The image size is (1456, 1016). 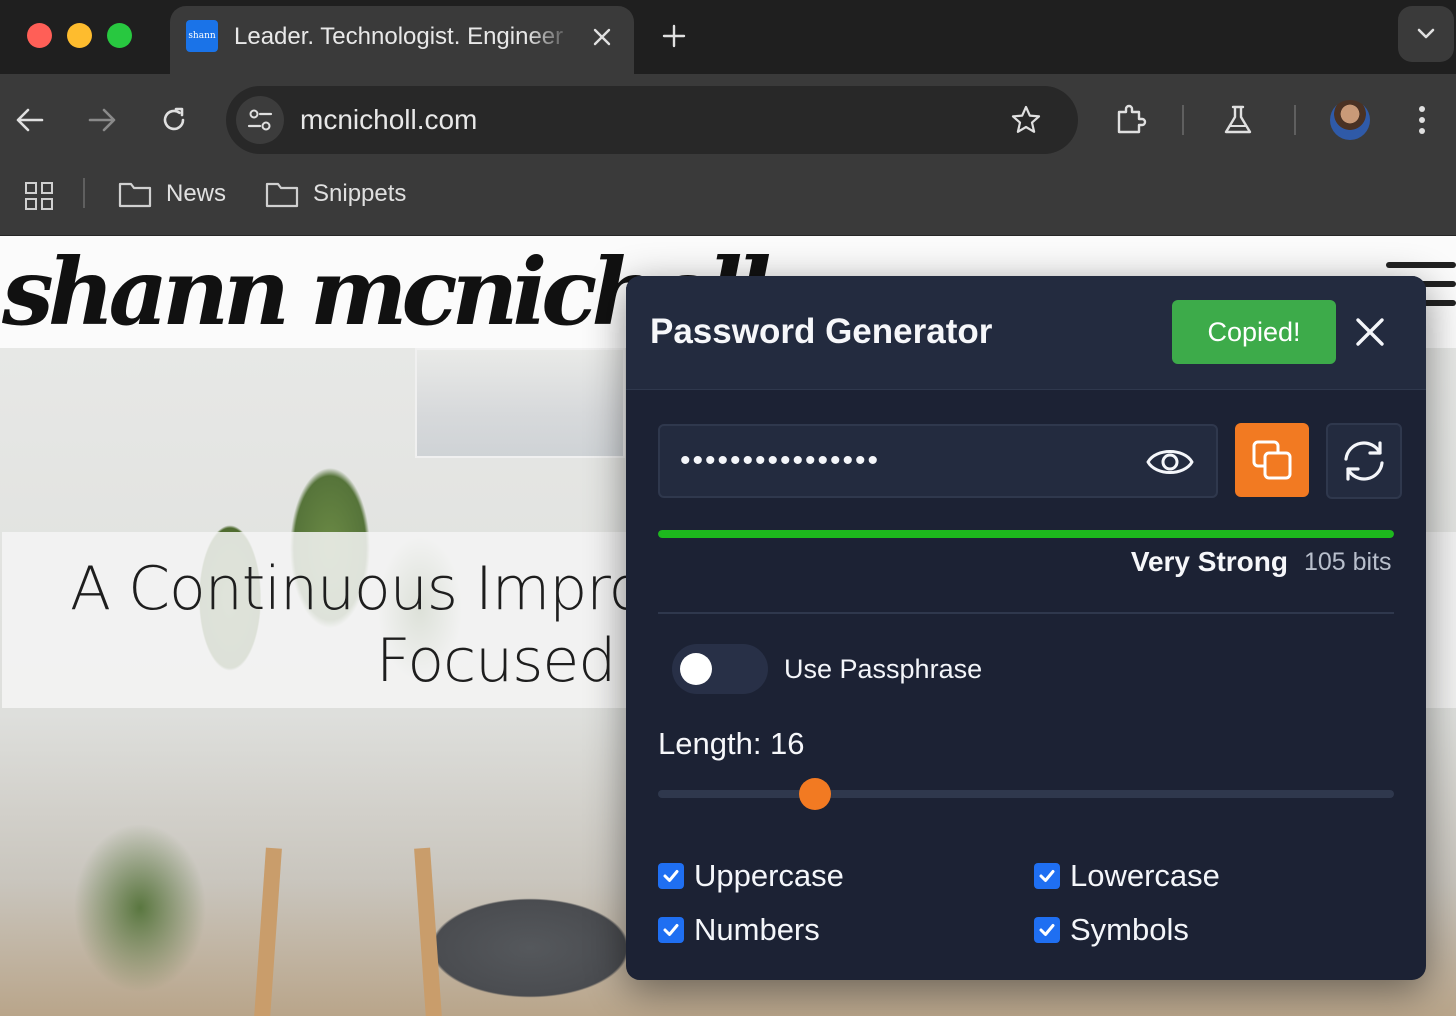 I want to click on url-text: mcnicholl.com, so click(x=388, y=120).